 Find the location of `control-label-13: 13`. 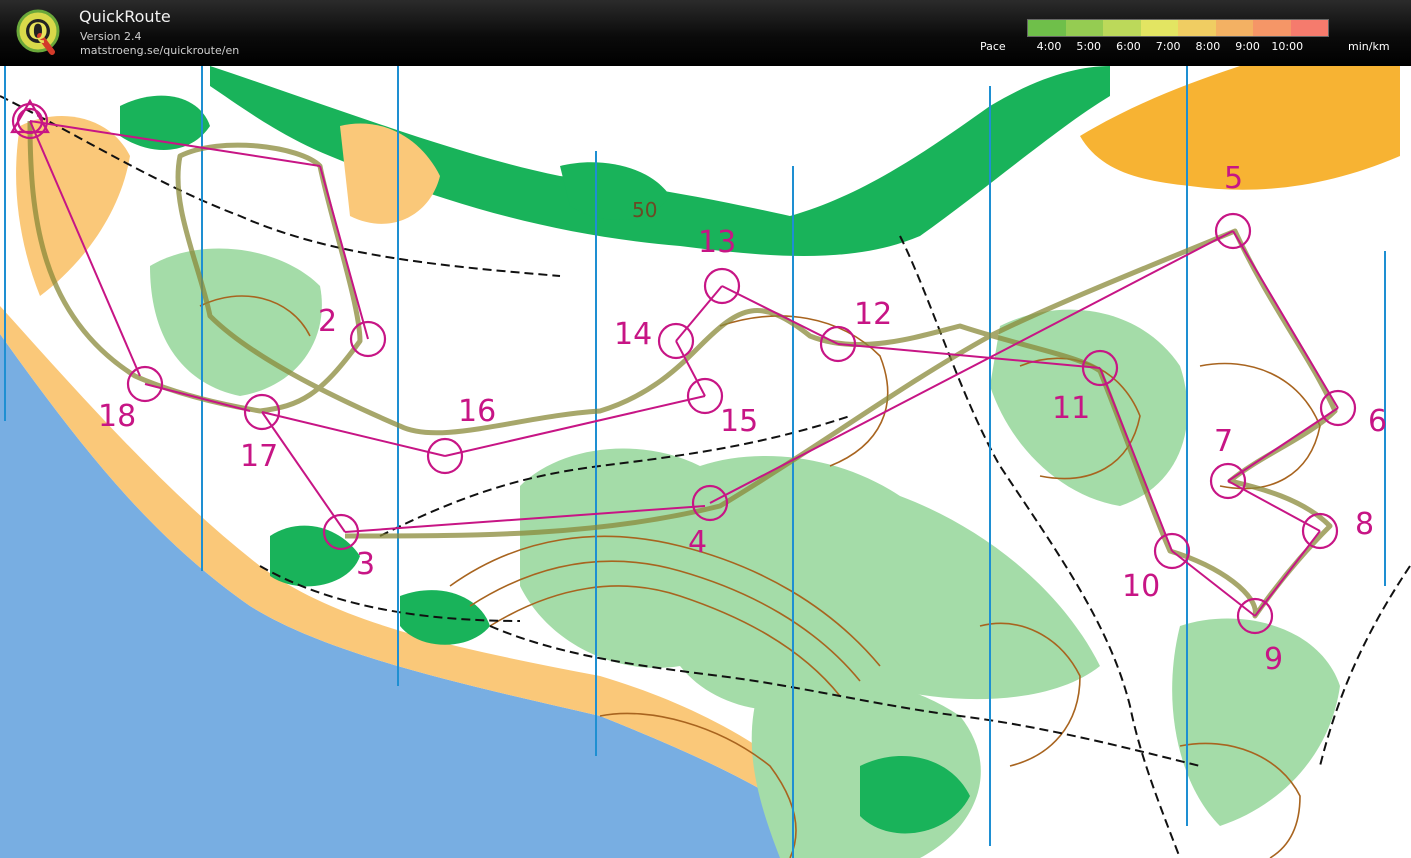

control-label-13: 13 is located at coordinates (717, 242).